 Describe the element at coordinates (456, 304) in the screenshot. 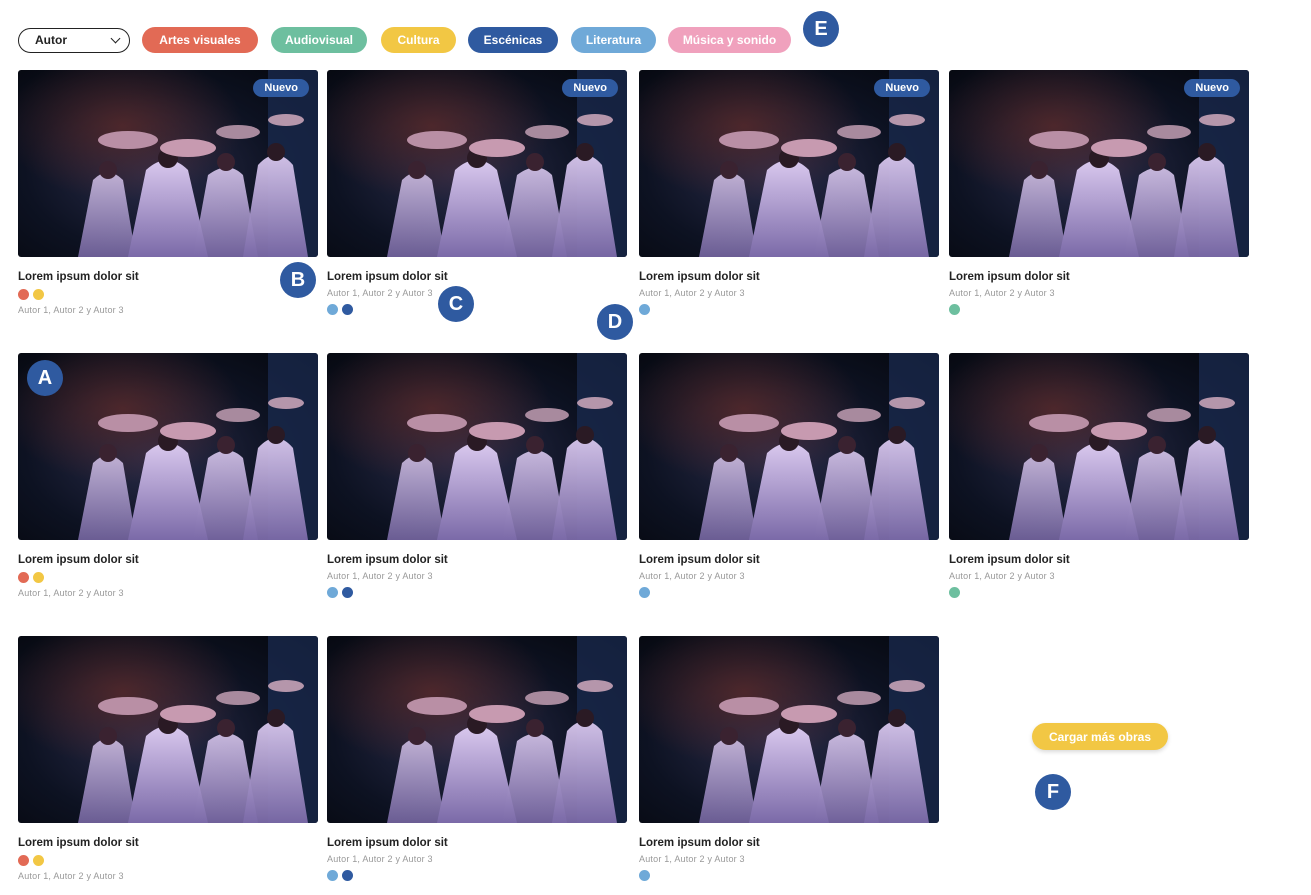

I see `callout-marker-c: C` at that location.